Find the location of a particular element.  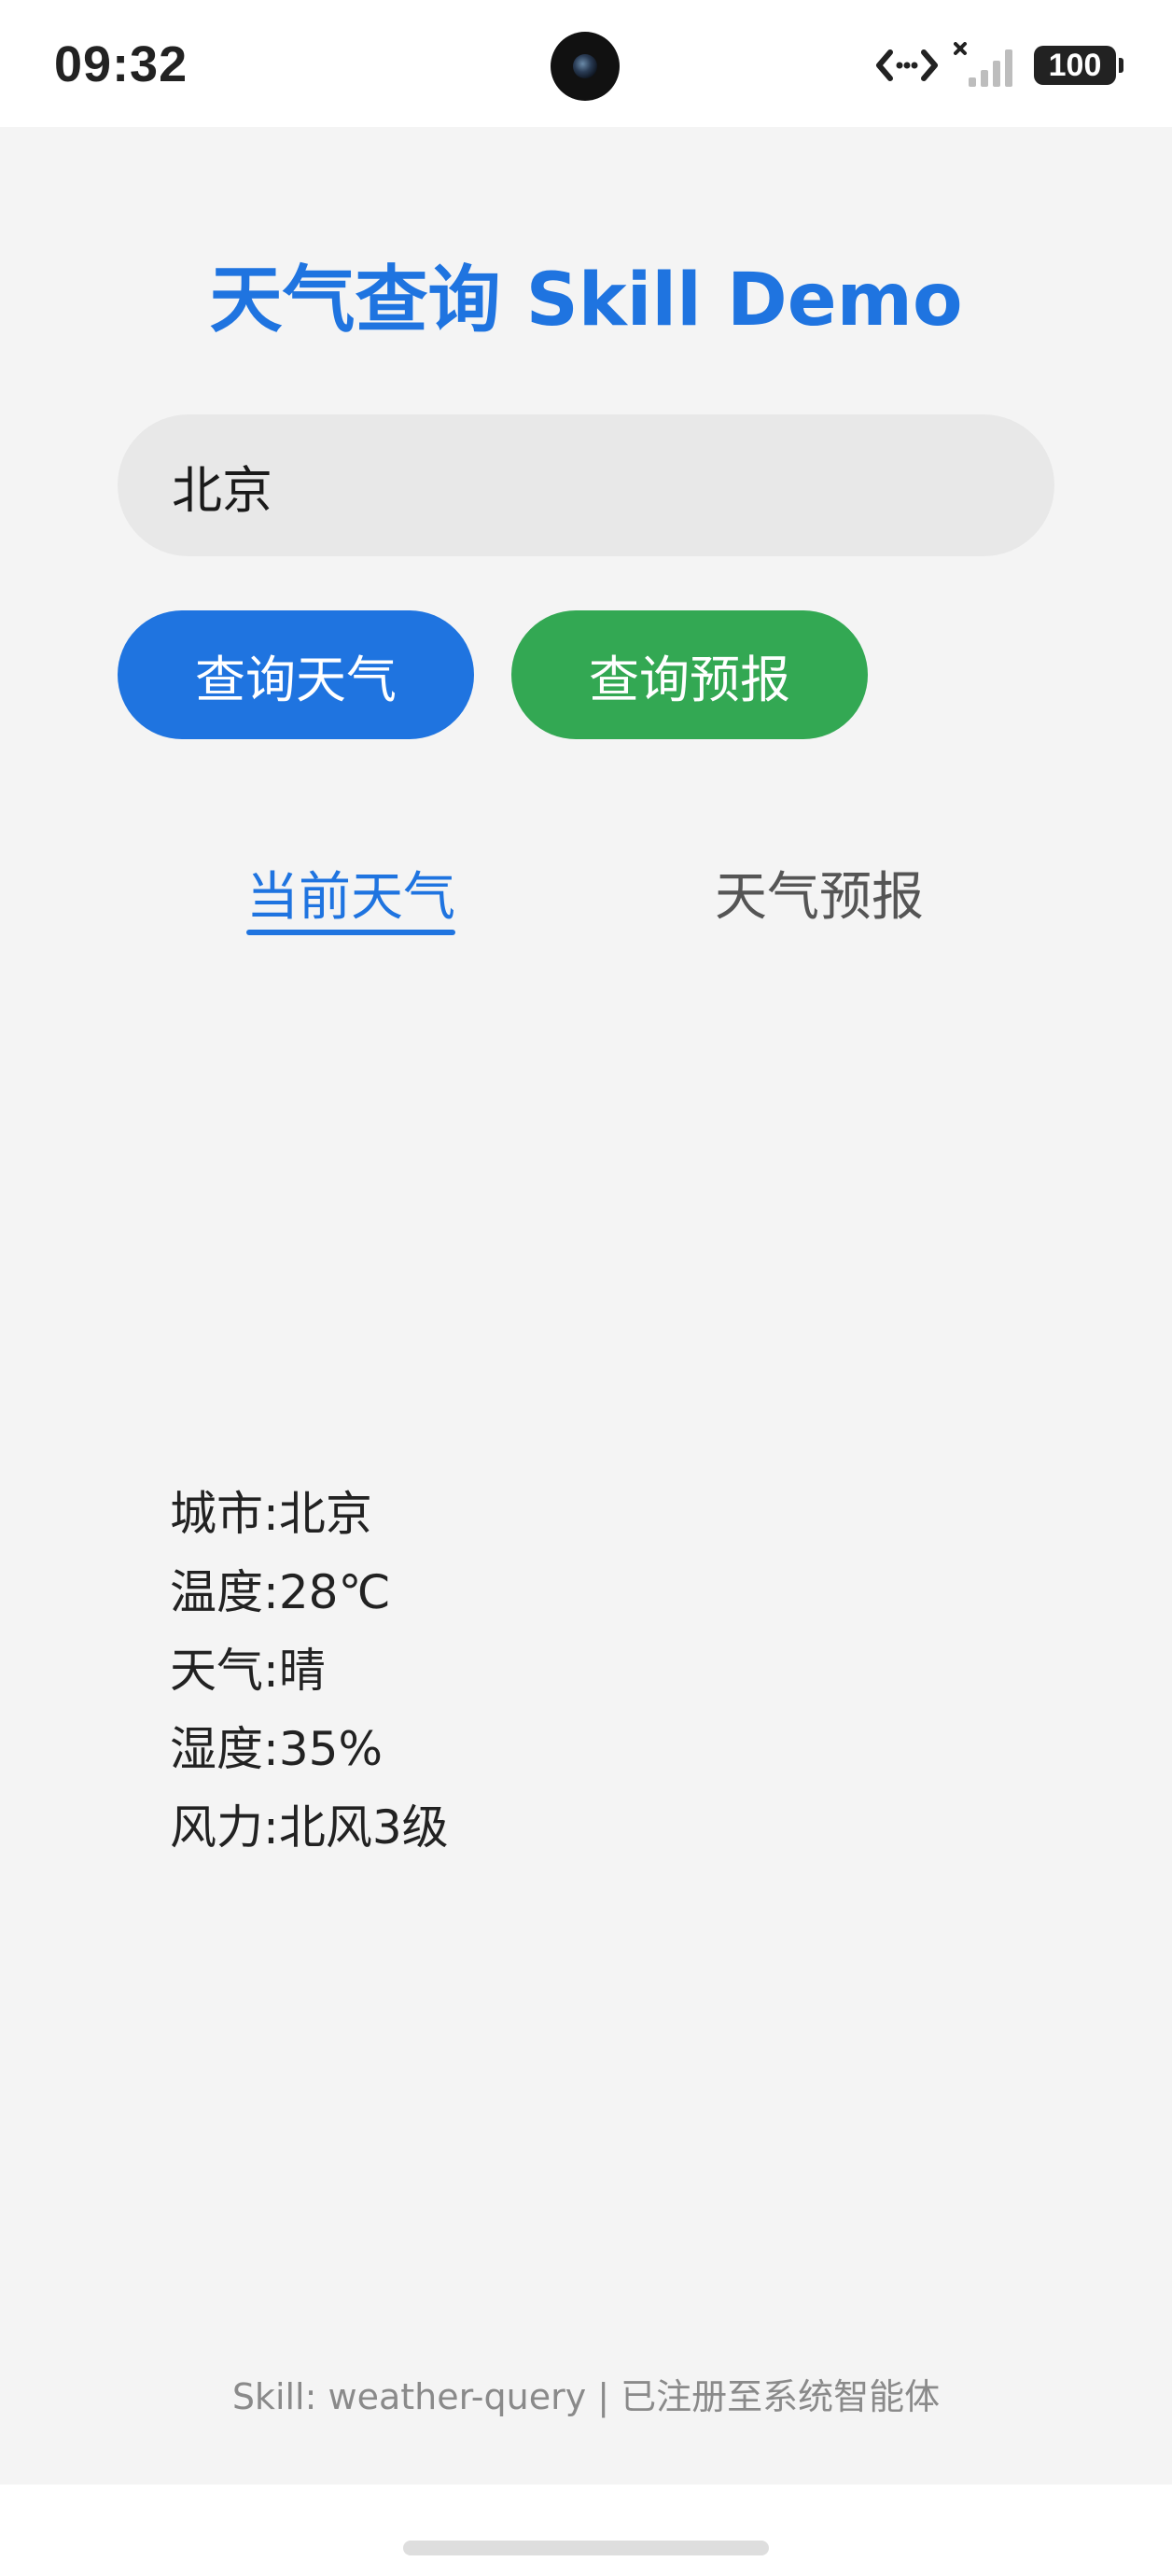

skill-footer: Skill: weather-query | 已注册至系统智能体 is located at coordinates (586, 2396).